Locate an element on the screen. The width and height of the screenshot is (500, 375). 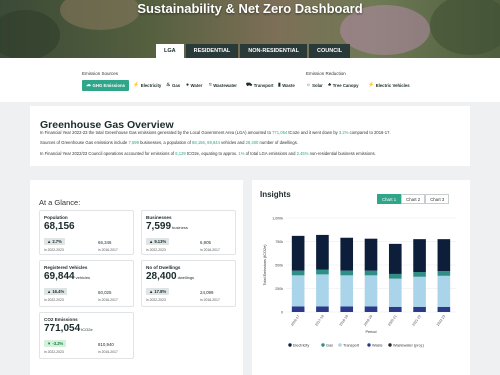
legend-label: Gas is located at coordinates (329, 345).